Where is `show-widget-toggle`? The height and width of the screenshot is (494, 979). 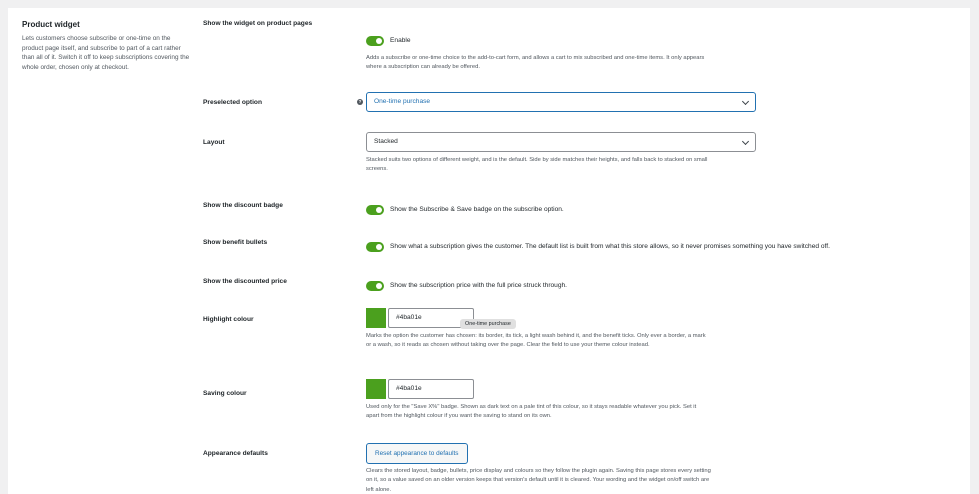
show-widget-toggle is located at coordinates (375, 40).